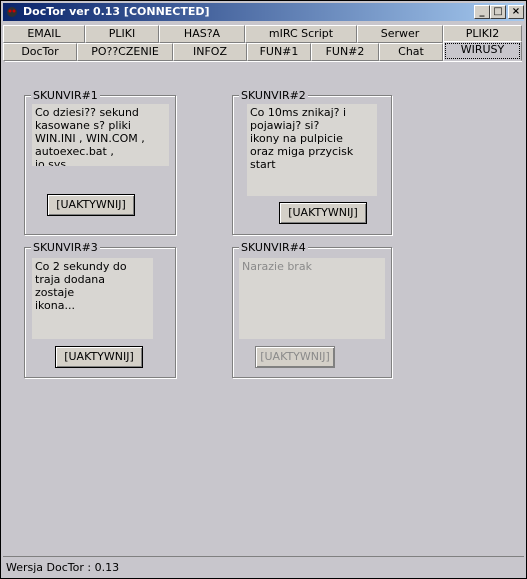 The image size is (527, 579). Describe the element at coordinates (63, 567) in the screenshot. I see `status-text: Wersja DocTor : 0.13` at that location.